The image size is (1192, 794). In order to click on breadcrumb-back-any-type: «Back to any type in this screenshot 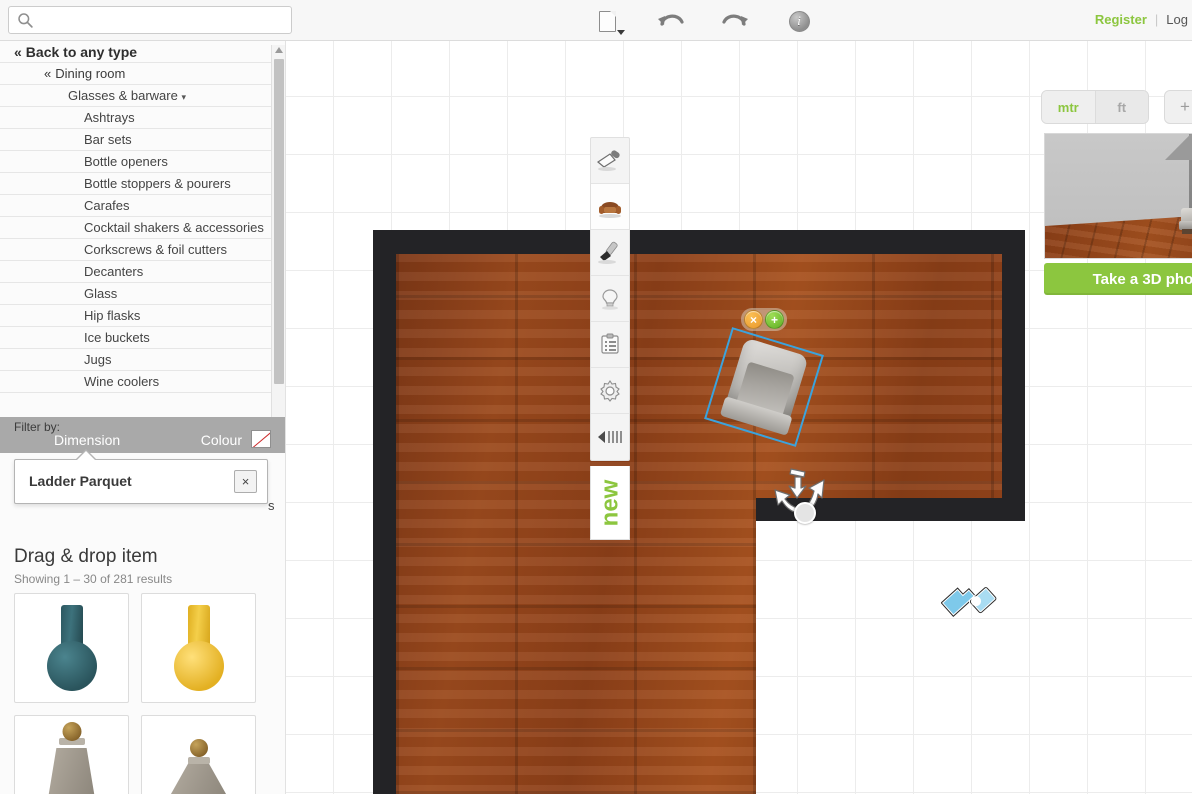, I will do `click(142, 52)`.